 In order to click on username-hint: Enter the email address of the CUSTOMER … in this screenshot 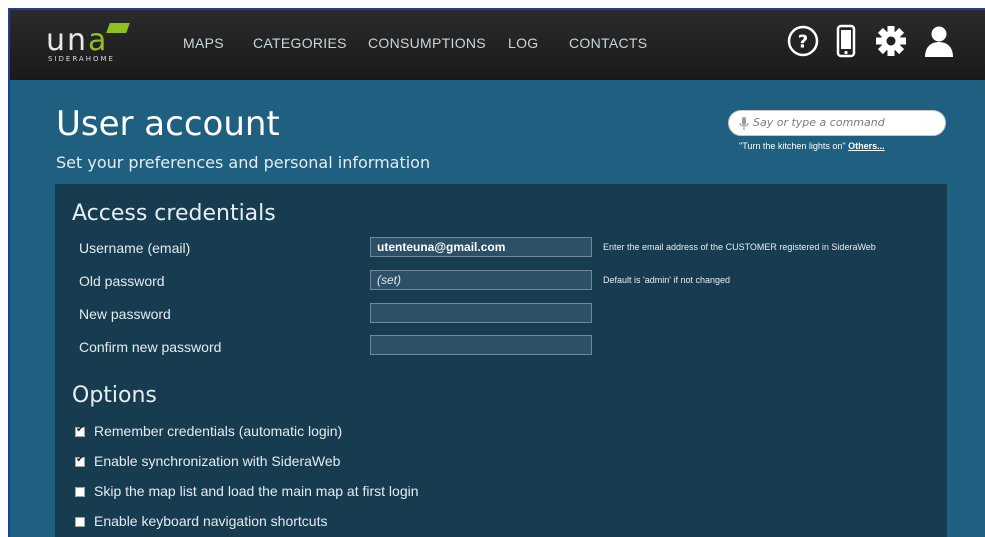, I will do `click(739, 247)`.